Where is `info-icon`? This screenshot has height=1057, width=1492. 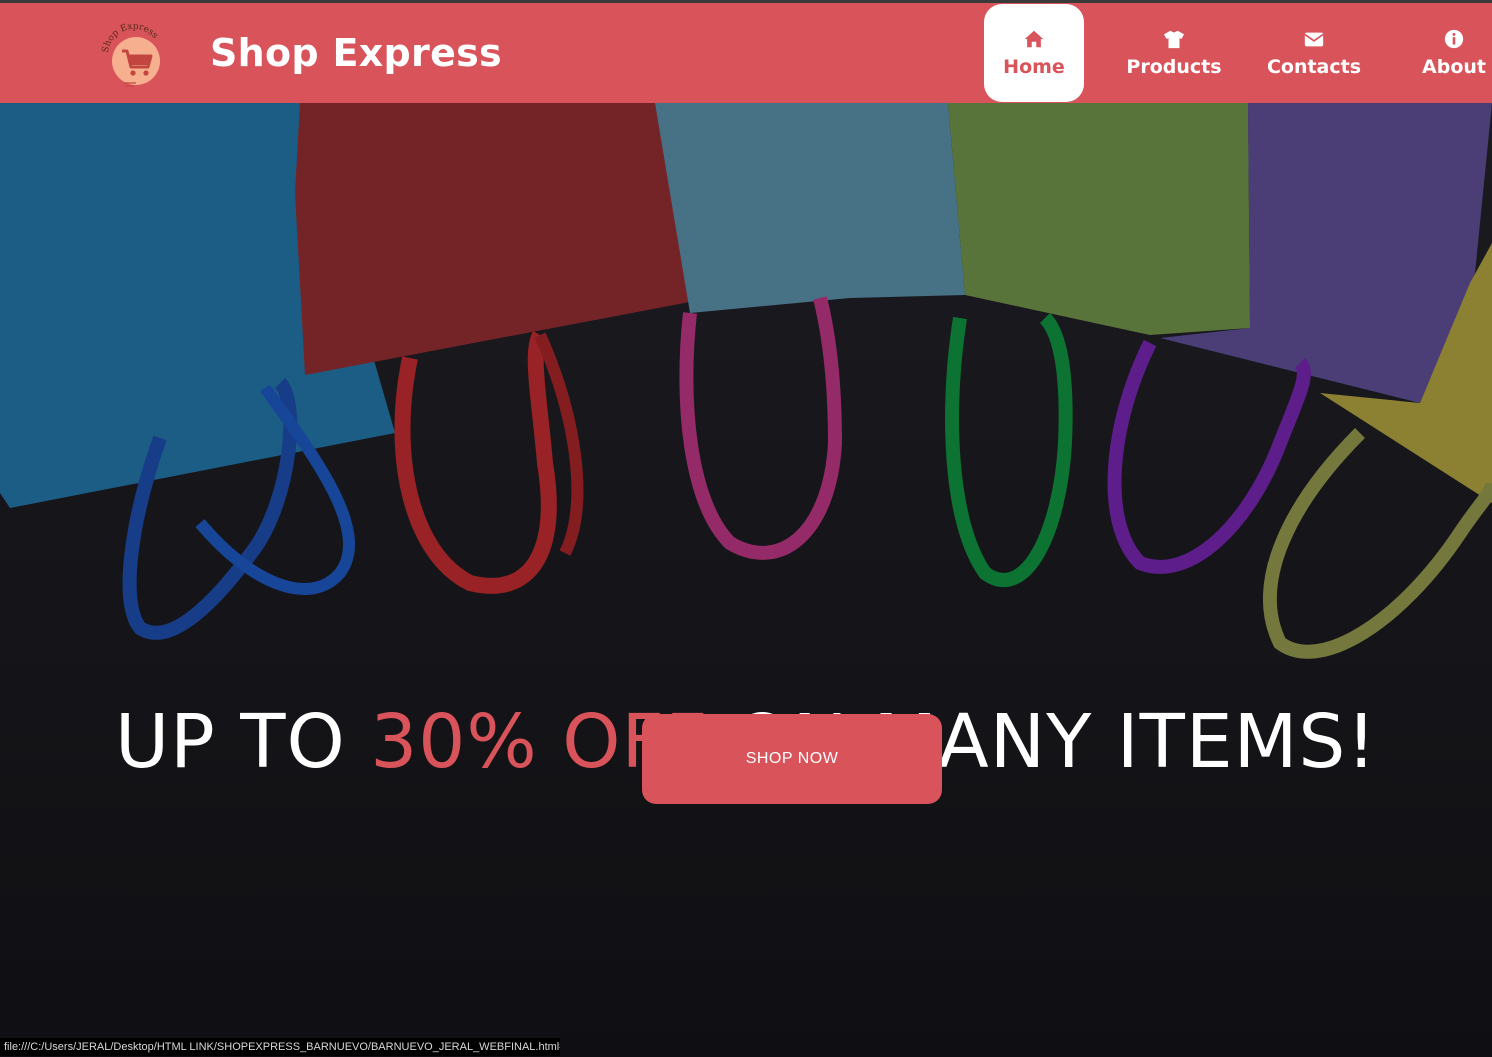 info-icon is located at coordinates (1454, 39).